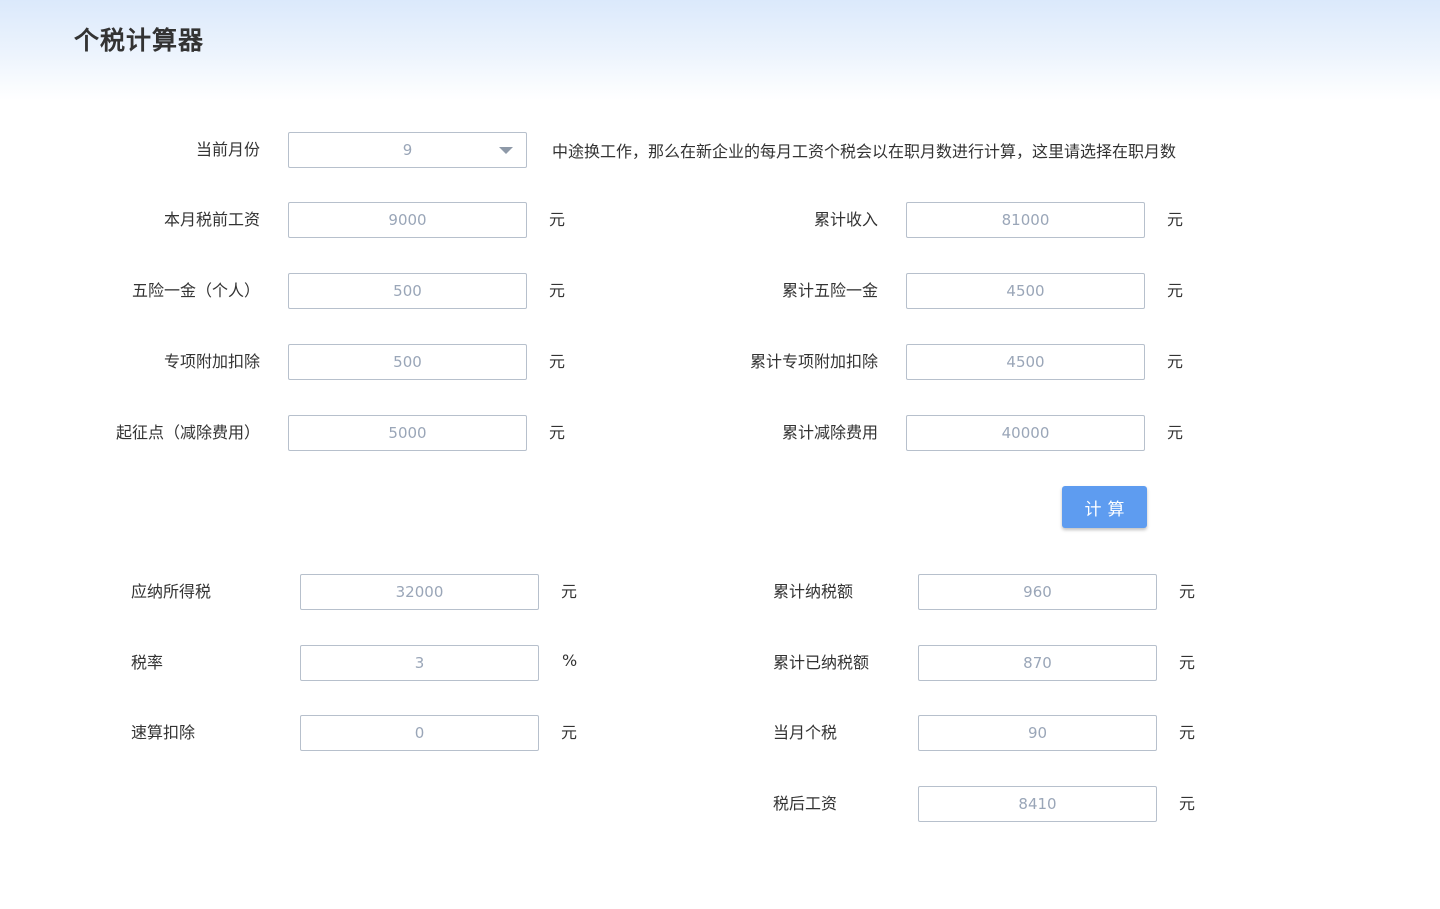 This screenshot has width=1440, height=909. Describe the element at coordinates (407, 291) in the screenshot. I see `insurance-input` at that location.